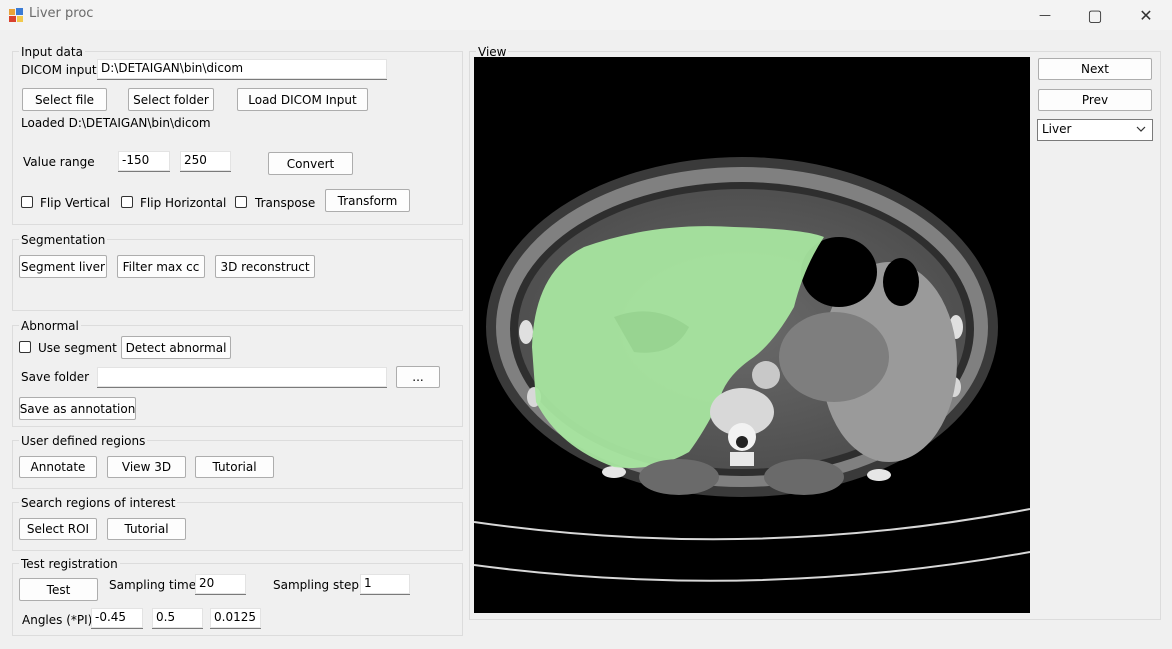 The width and height of the screenshot is (1172, 649). Describe the element at coordinates (52, 52) in the screenshot. I see `input-data-label: Input data` at that location.